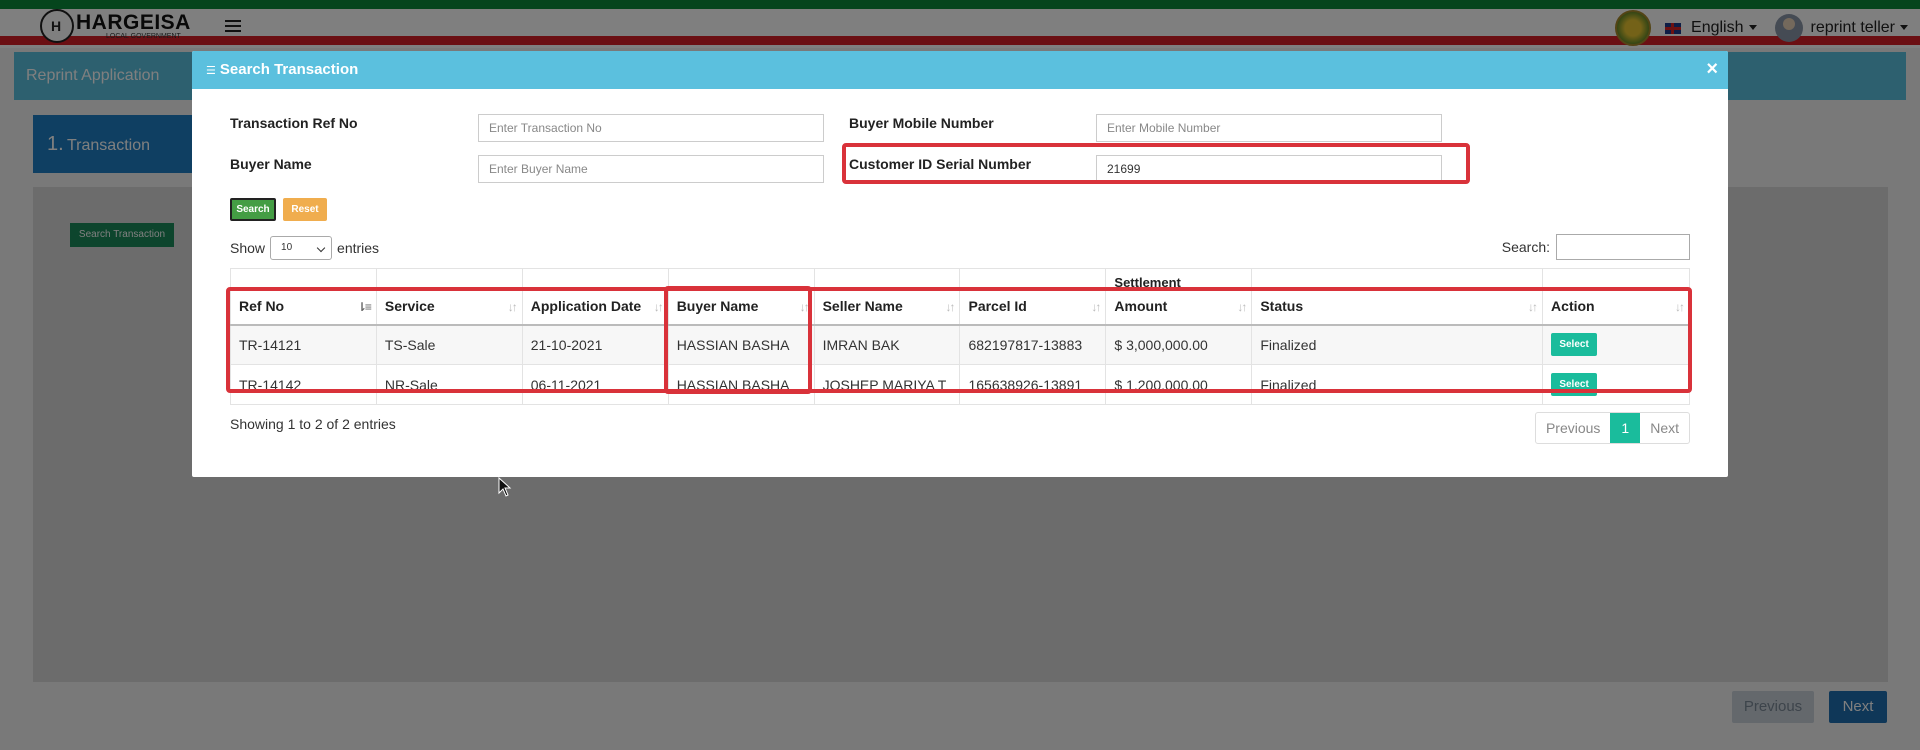 The width and height of the screenshot is (1920, 750). What do you see at coordinates (505, 487) in the screenshot?
I see `mouse-cursor-icon` at bounding box center [505, 487].